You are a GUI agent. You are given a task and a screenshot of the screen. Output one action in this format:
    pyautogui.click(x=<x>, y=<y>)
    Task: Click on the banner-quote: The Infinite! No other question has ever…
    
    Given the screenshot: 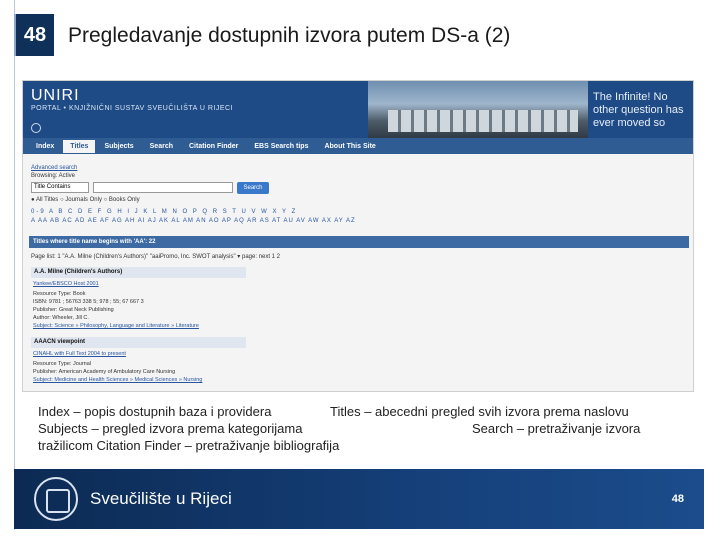 What is the action you would take?
    pyautogui.click(x=638, y=110)
    